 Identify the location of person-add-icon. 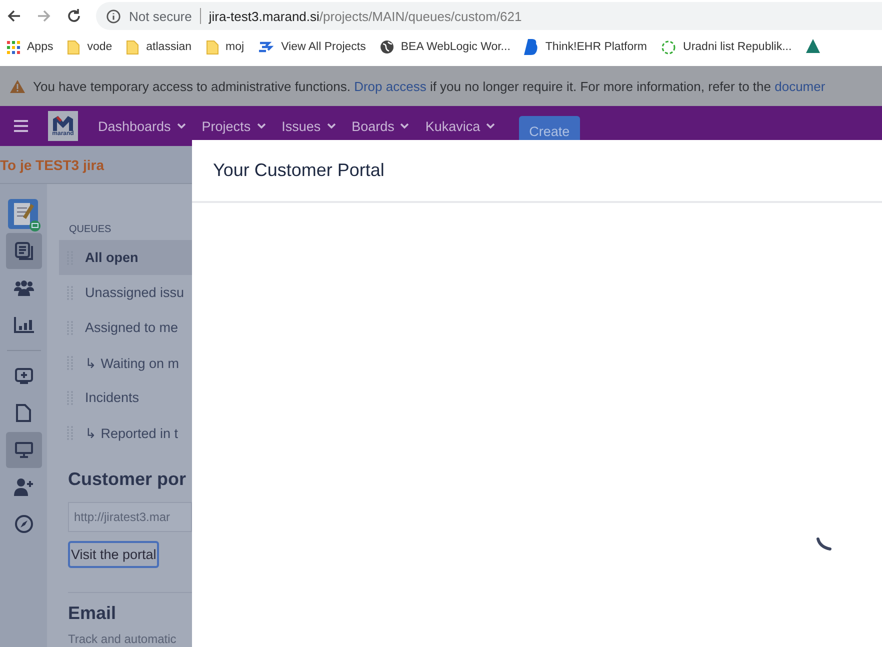
(24, 487).